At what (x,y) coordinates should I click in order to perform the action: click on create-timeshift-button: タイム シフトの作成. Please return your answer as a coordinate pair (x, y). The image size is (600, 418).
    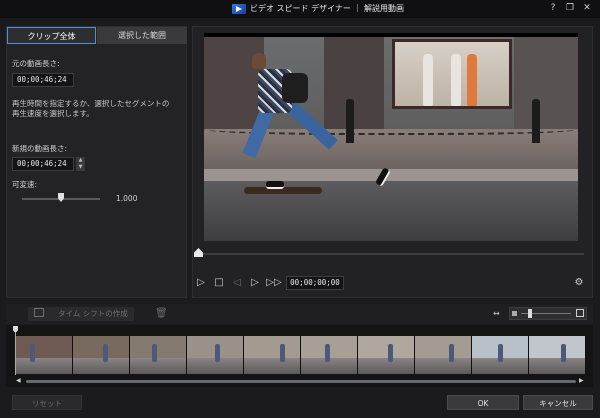
    Looking at the image, I should click on (81, 314).